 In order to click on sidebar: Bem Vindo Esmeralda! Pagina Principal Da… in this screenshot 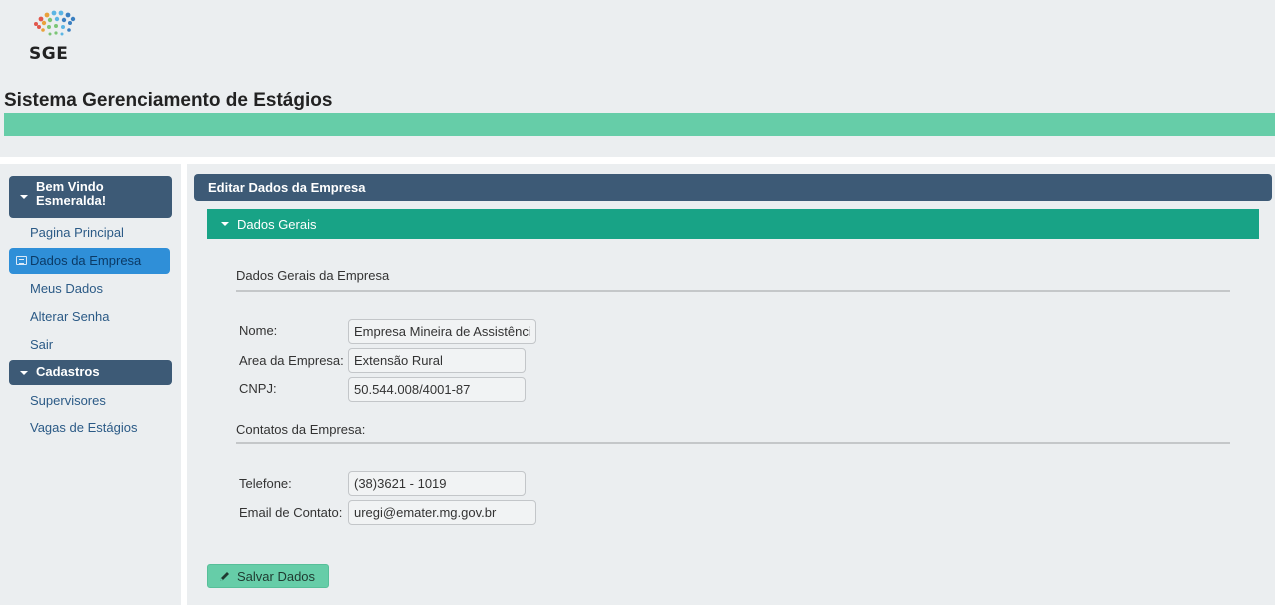, I will do `click(90, 384)`.